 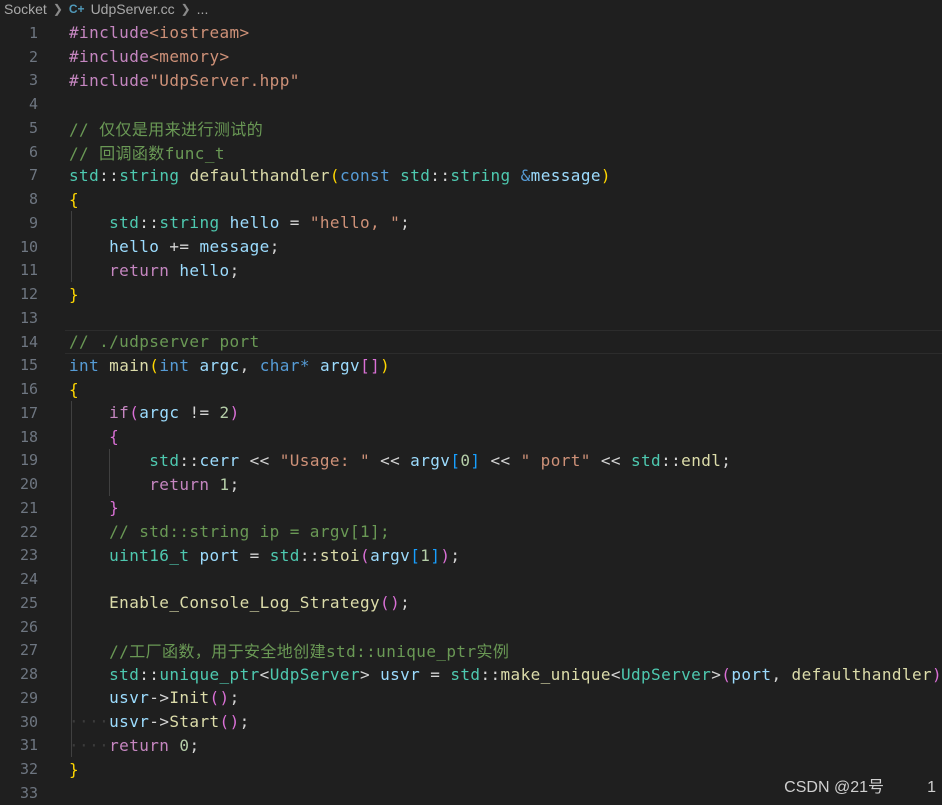 I want to click on code-line: 25 Enable_Console_Log_Strategy();, so click(x=471, y=603).